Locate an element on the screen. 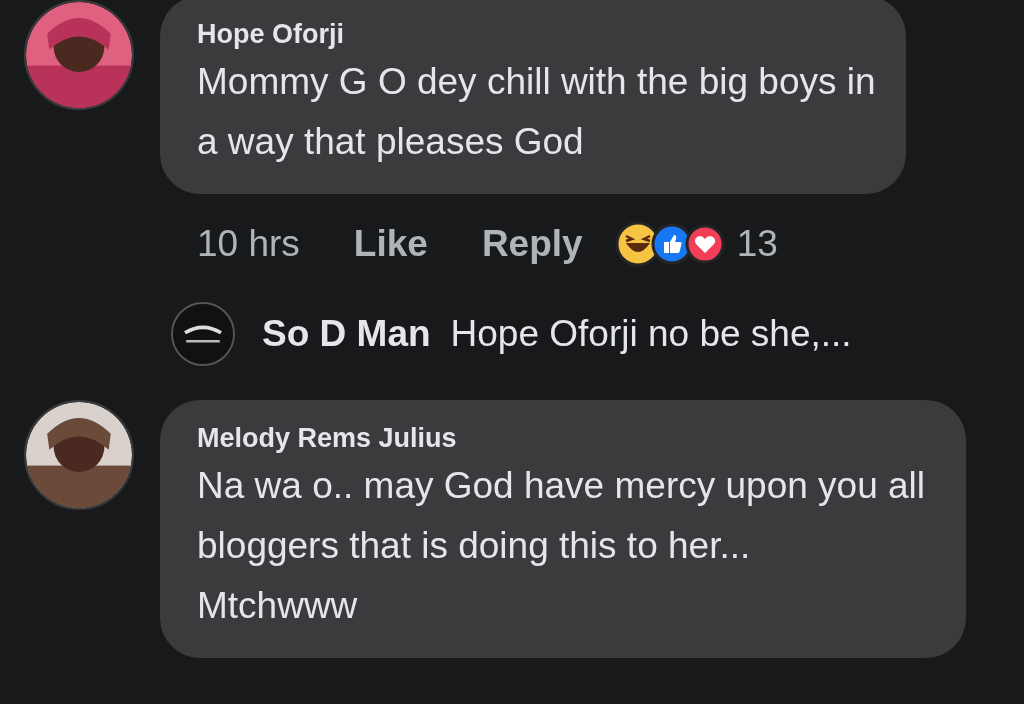 The width and height of the screenshot is (1024, 704). heart-reaction-icon is located at coordinates (704, 244).